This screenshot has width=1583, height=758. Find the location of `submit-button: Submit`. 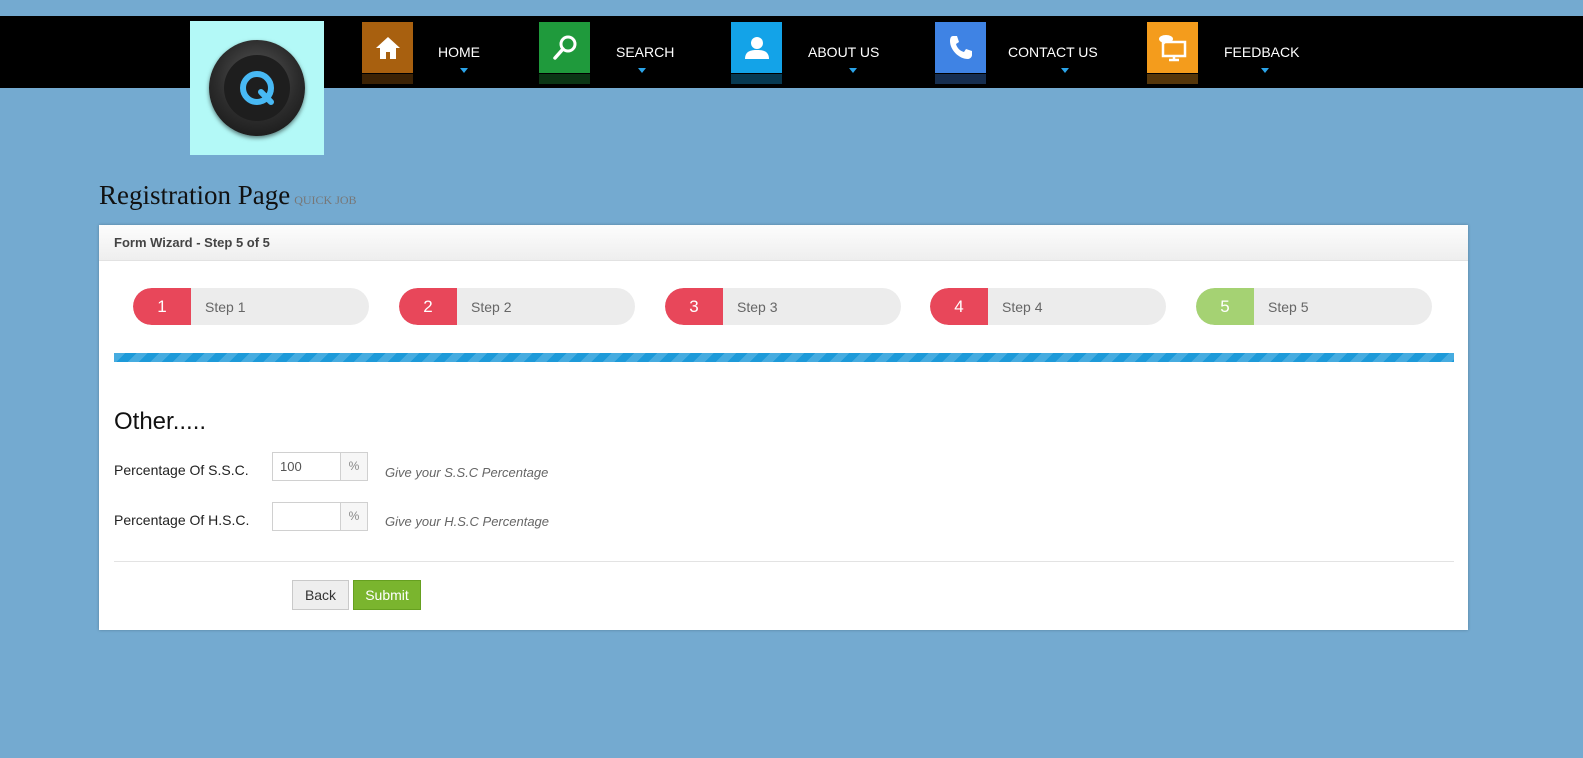

submit-button: Submit is located at coordinates (387, 595).